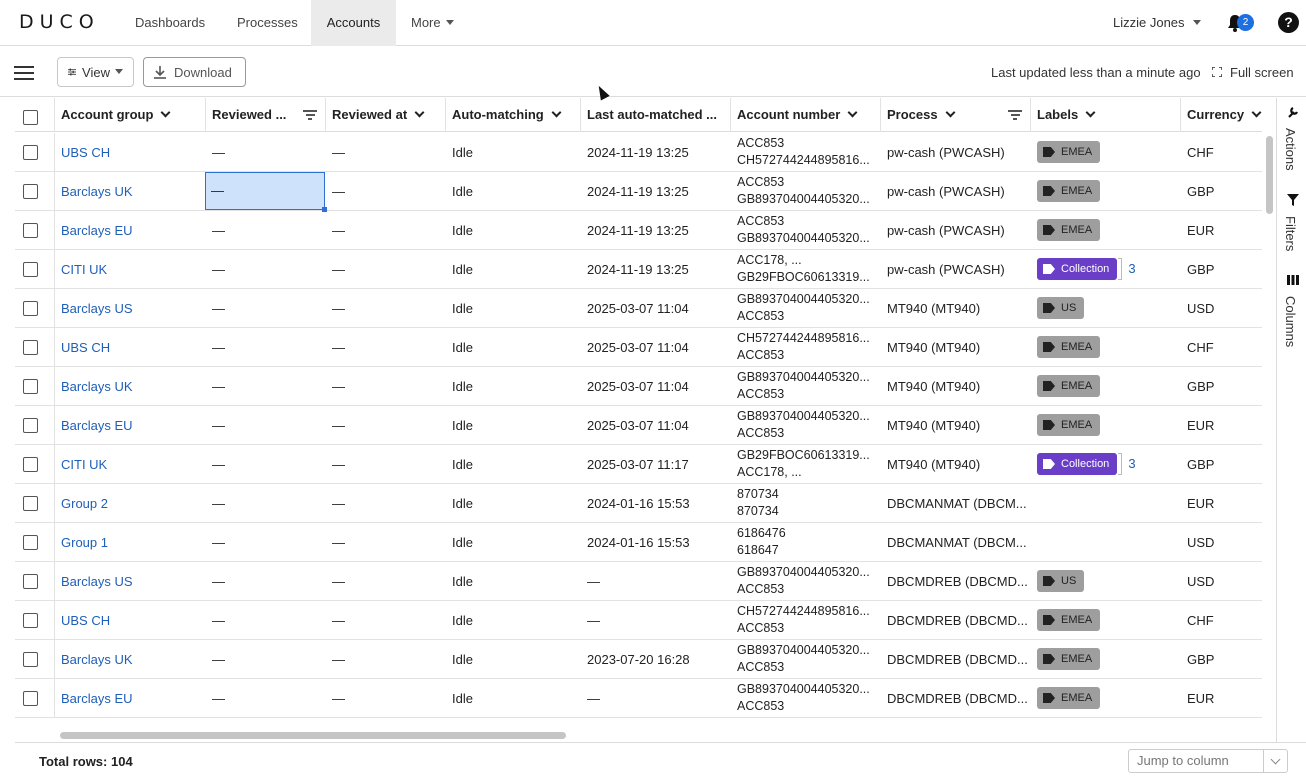  Describe the element at coordinates (1269, 438) in the screenshot. I see `vertical-scrollbar` at that location.